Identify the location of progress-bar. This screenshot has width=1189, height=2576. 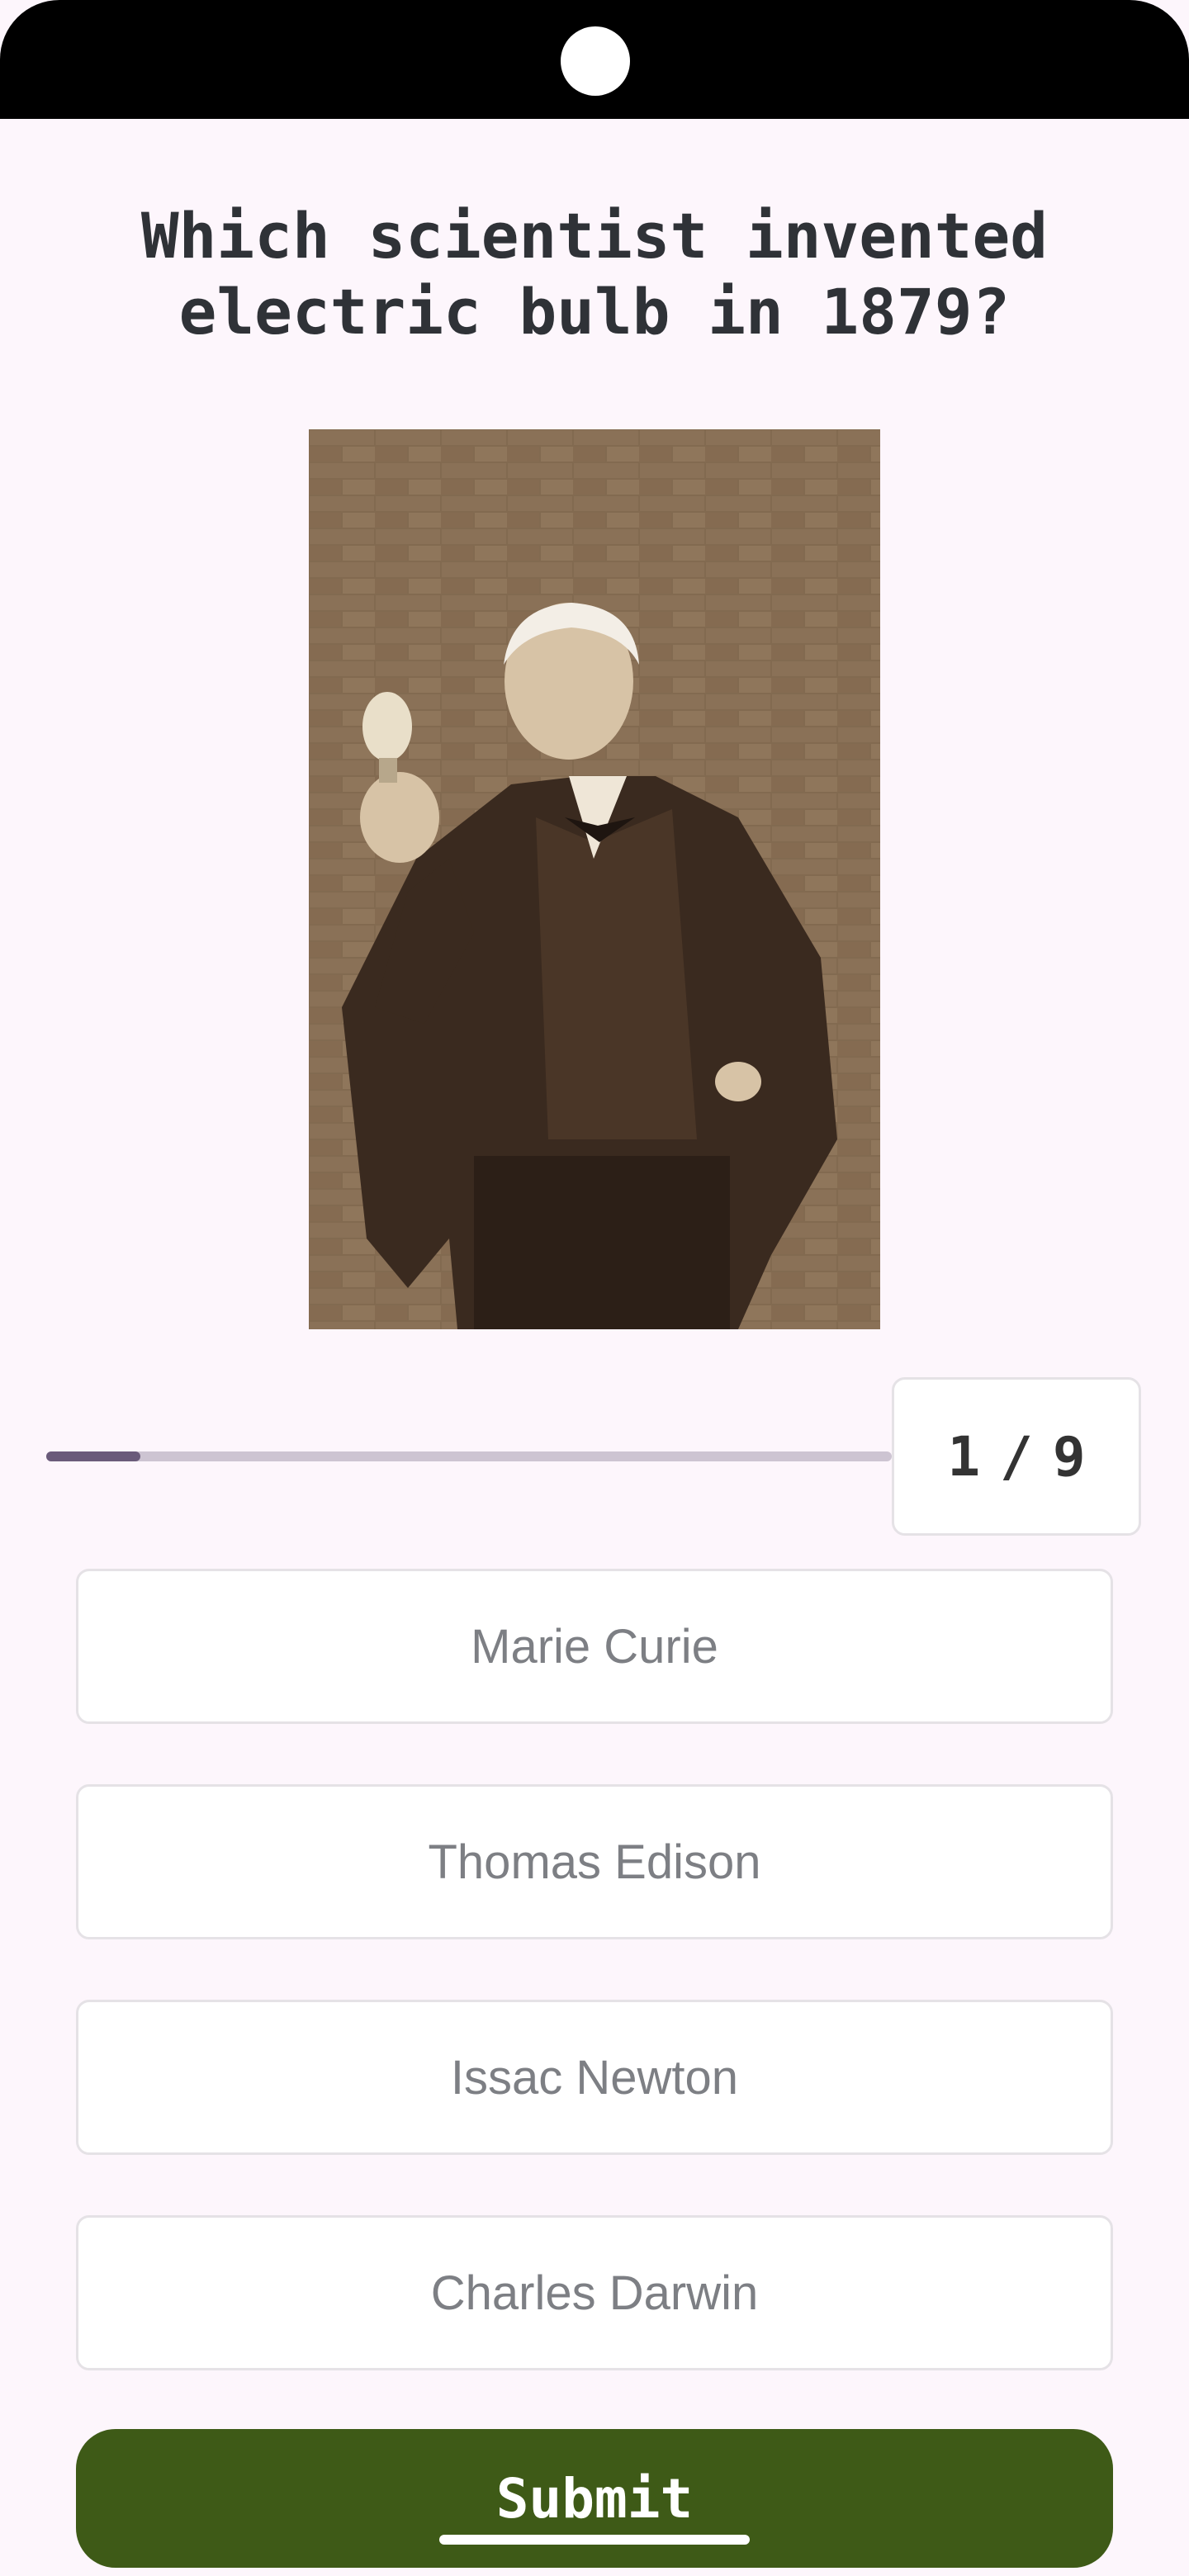
(469, 1456).